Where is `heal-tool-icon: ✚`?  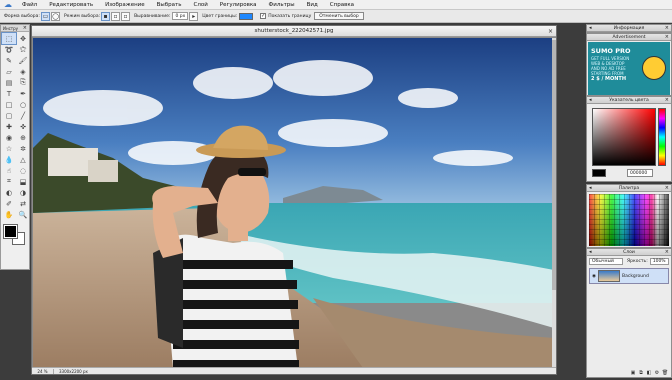 heal-tool-icon: ✚ is located at coordinates (9, 126).